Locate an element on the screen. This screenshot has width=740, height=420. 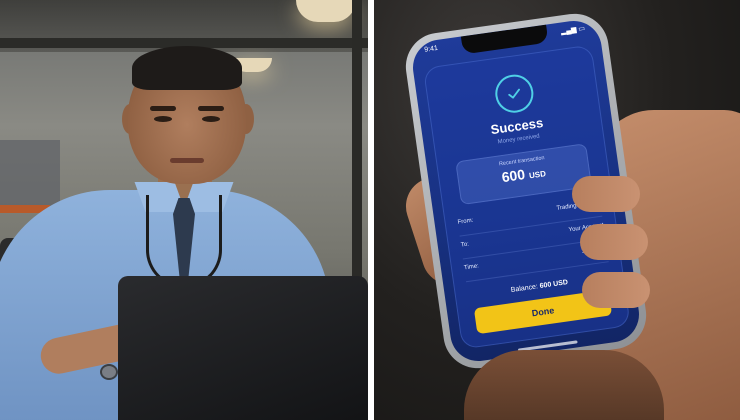
balance-value: 600 USD is located at coordinates (554, 284).